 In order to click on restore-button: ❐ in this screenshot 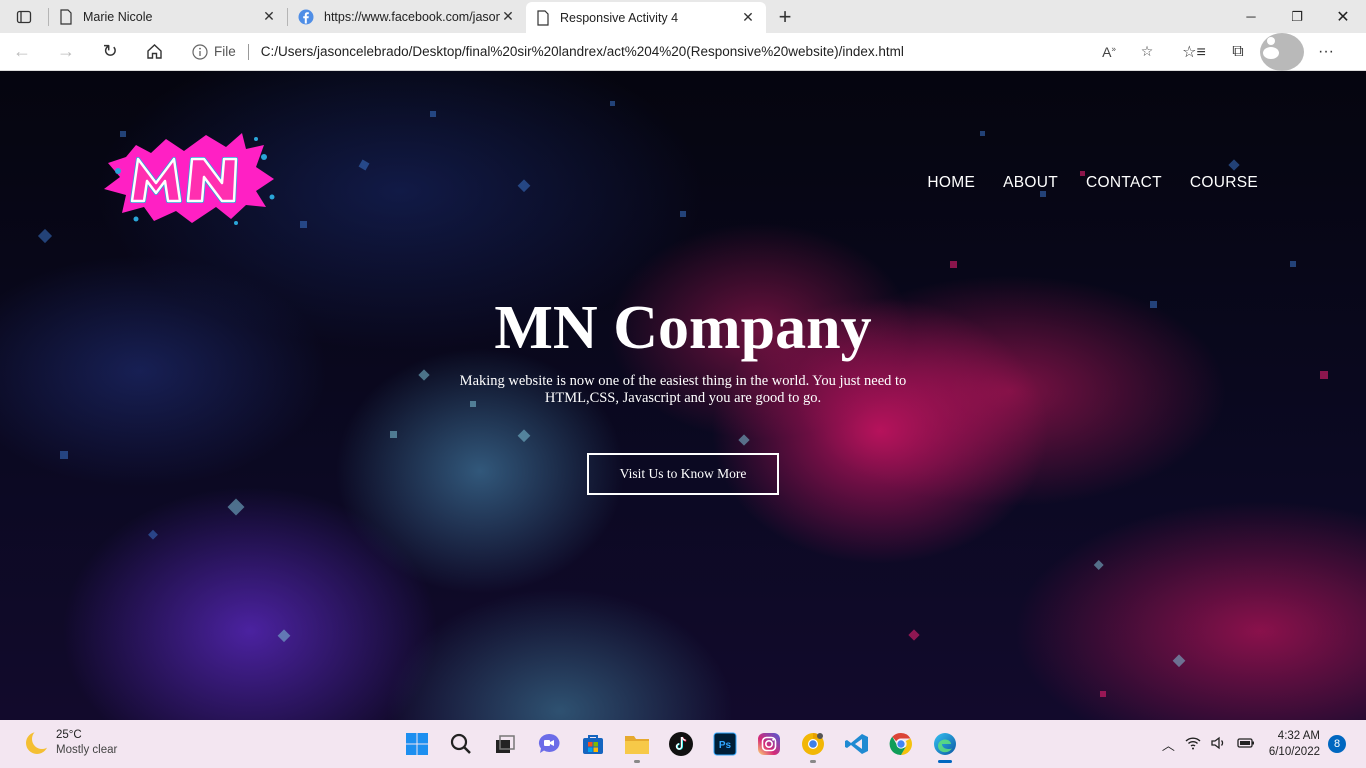, I will do `click(1297, 16)`.